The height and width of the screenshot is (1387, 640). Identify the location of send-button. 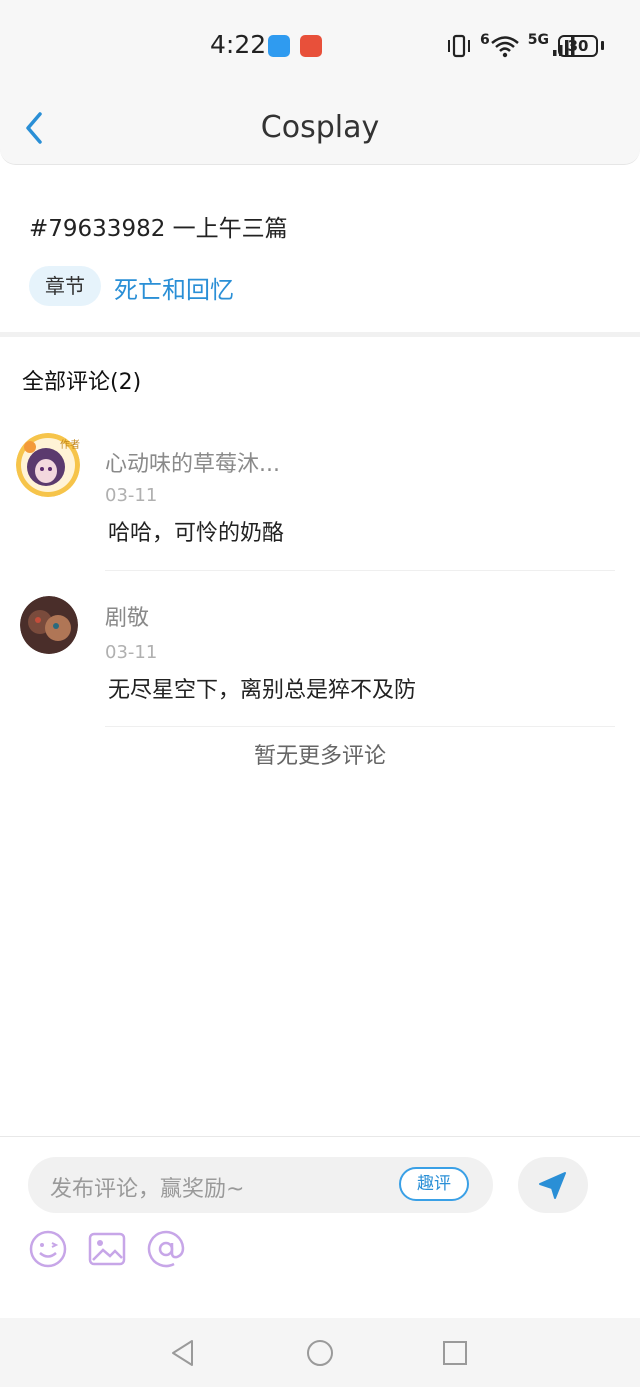
(553, 1185).